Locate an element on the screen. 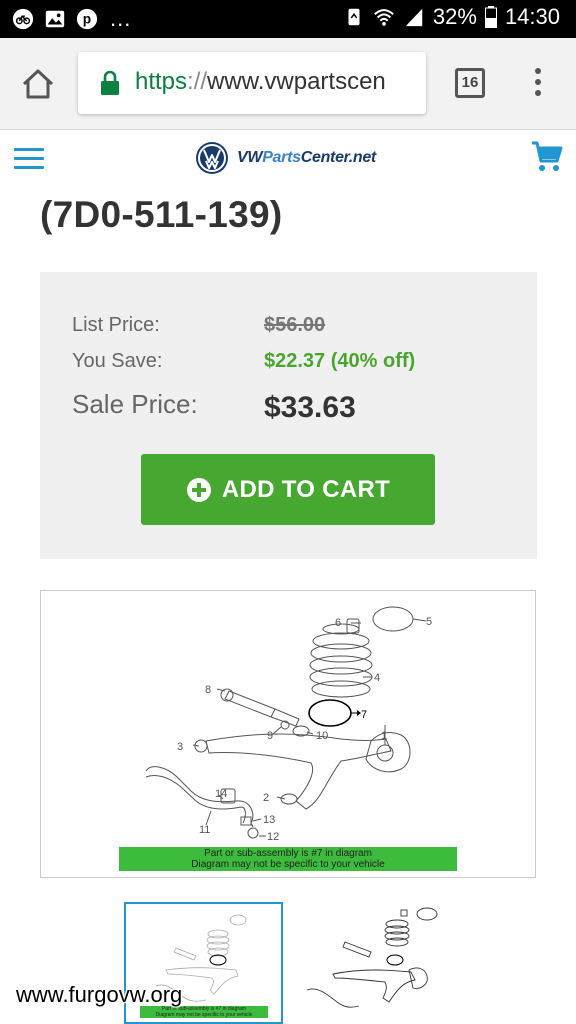  tab-switcher-button: 16 is located at coordinates (470, 83).